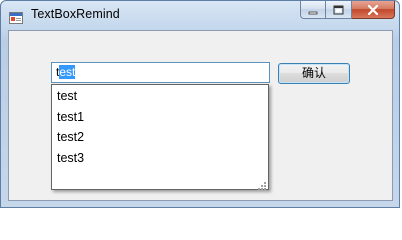 This screenshot has width=402, height=240. I want to click on suggestion-item: test, so click(160, 96).